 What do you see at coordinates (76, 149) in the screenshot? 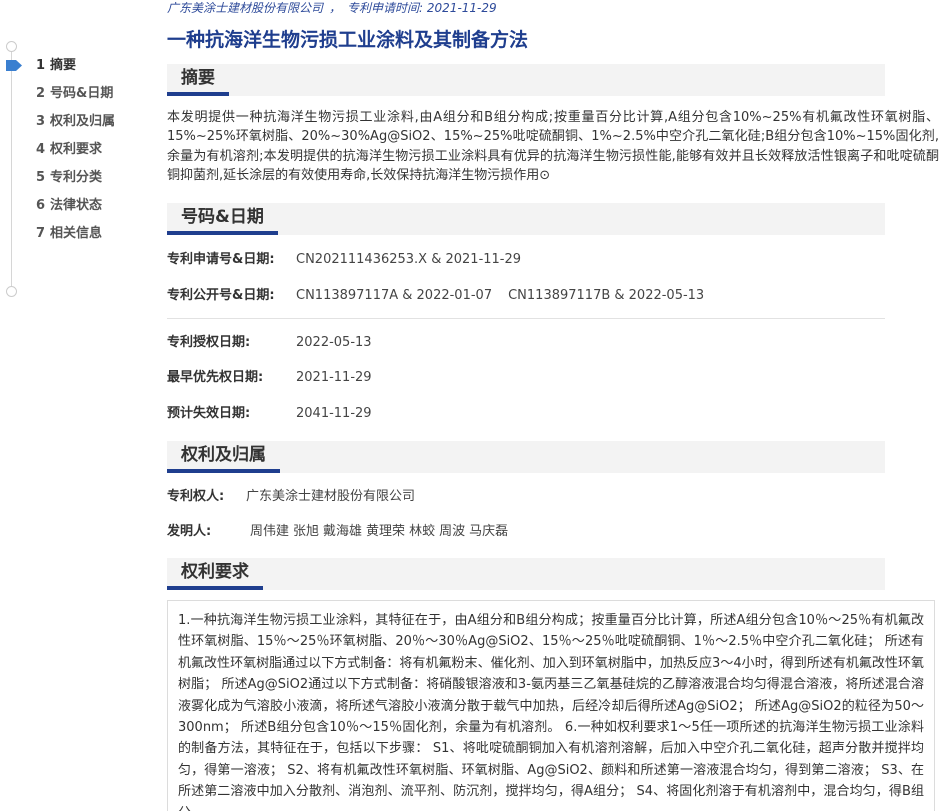
I see `nav-item-label: 权利要求` at bounding box center [76, 149].